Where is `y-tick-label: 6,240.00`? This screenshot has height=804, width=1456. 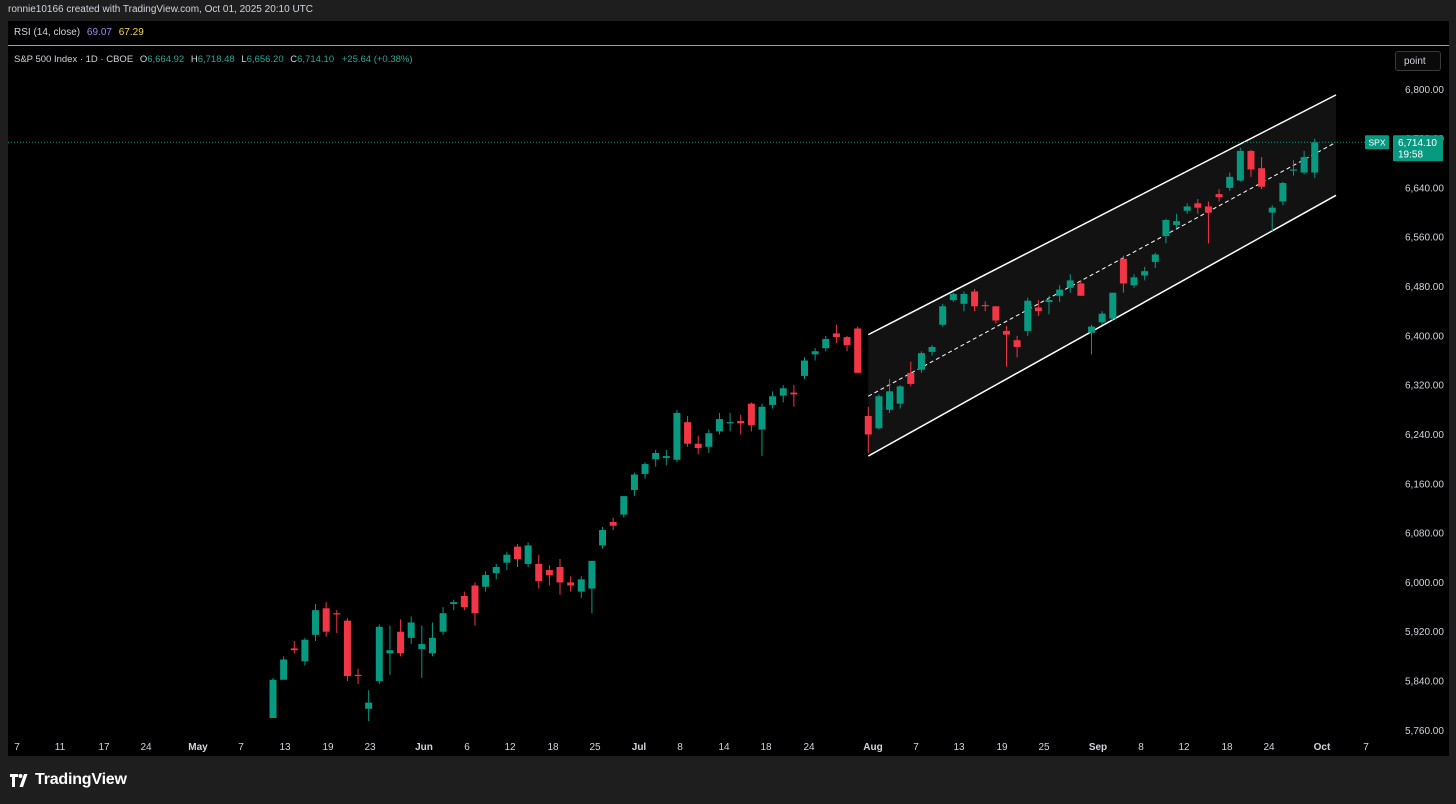 y-tick-label: 6,240.00 is located at coordinates (1424, 435).